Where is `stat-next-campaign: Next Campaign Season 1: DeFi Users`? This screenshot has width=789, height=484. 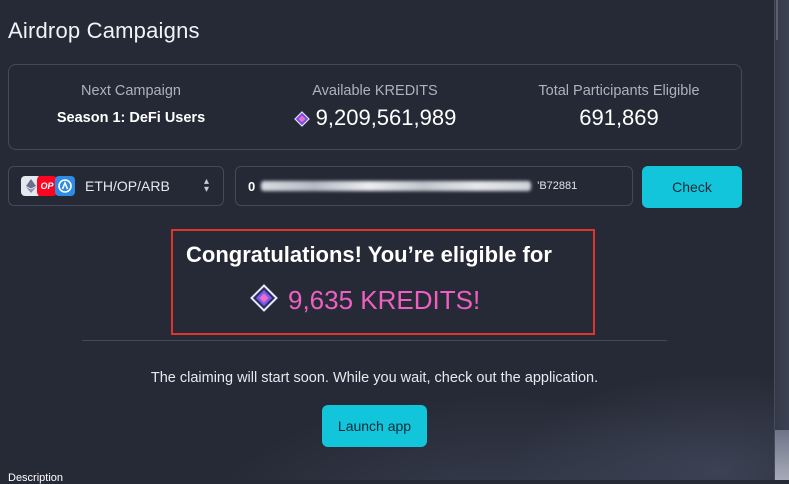 stat-next-campaign: Next Campaign Season 1: DeFi Users is located at coordinates (131, 107).